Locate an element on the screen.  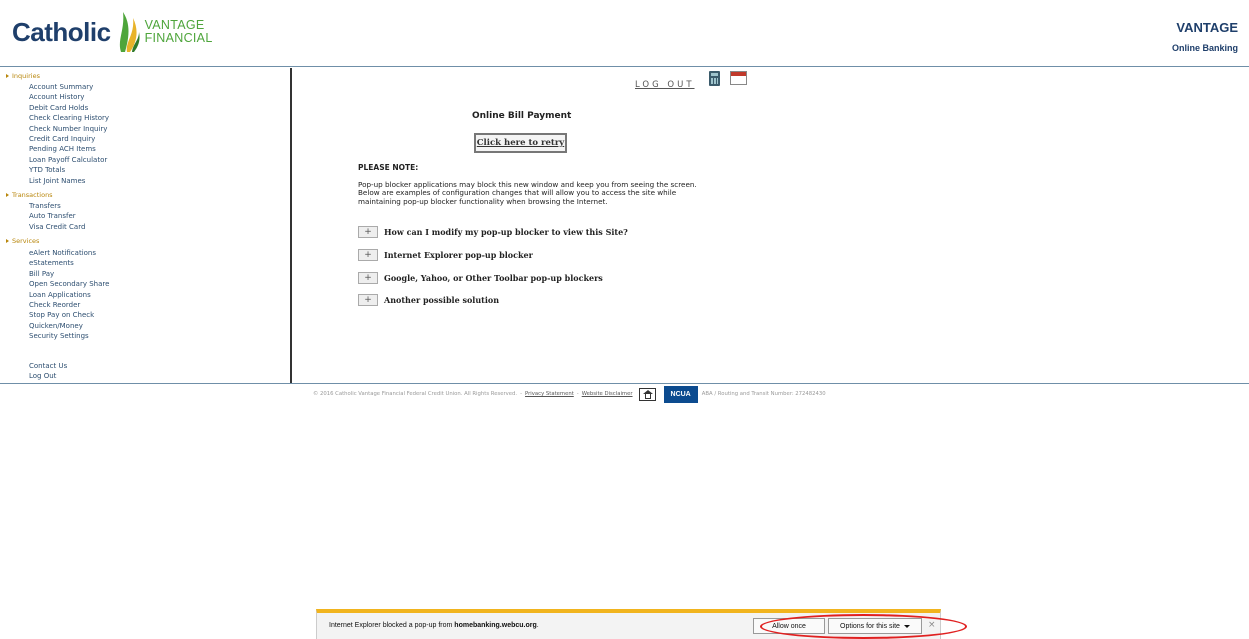
blocked-domain: homebanking.webcu.org is located at coordinates (495, 625).